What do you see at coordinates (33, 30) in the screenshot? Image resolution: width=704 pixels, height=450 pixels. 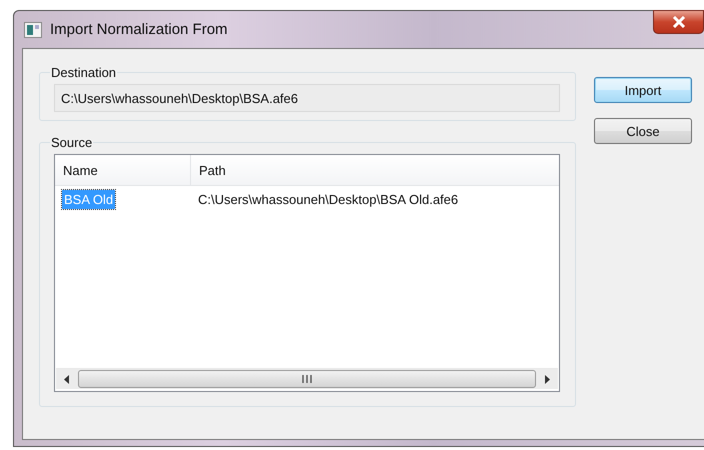 I see `window-icon` at bounding box center [33, 30].